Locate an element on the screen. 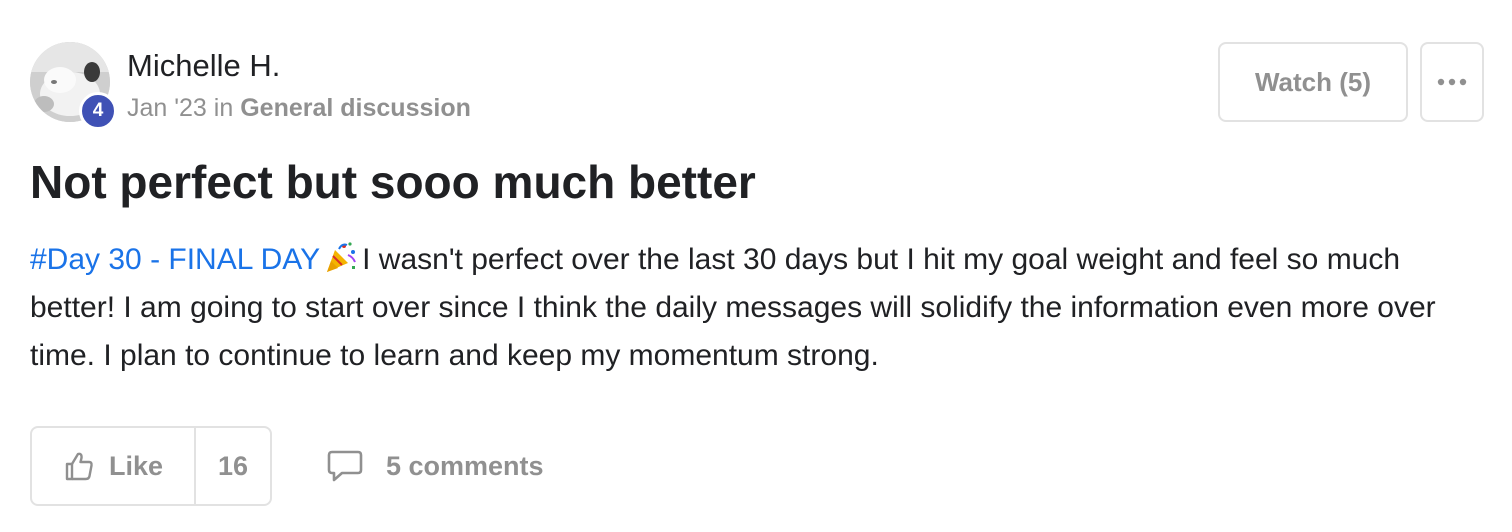 This screenshot has height=532, width=1512. more-options-button is located at coordinates (1452, 82).